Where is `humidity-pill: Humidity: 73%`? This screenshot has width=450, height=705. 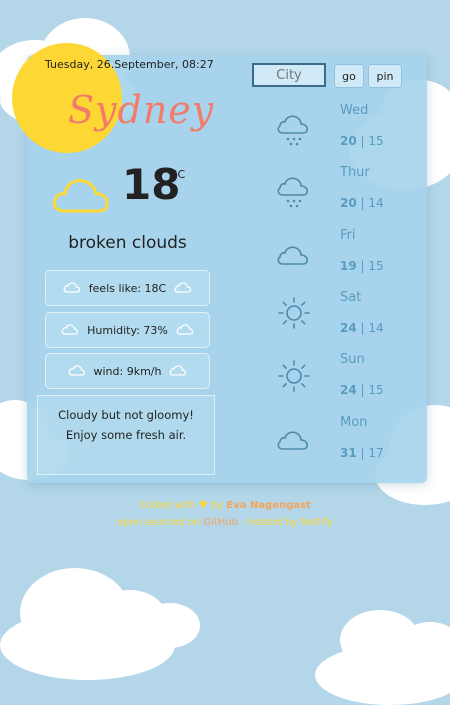 humidity-pill: Humidity: 73% is located at coordinates (127, 330).